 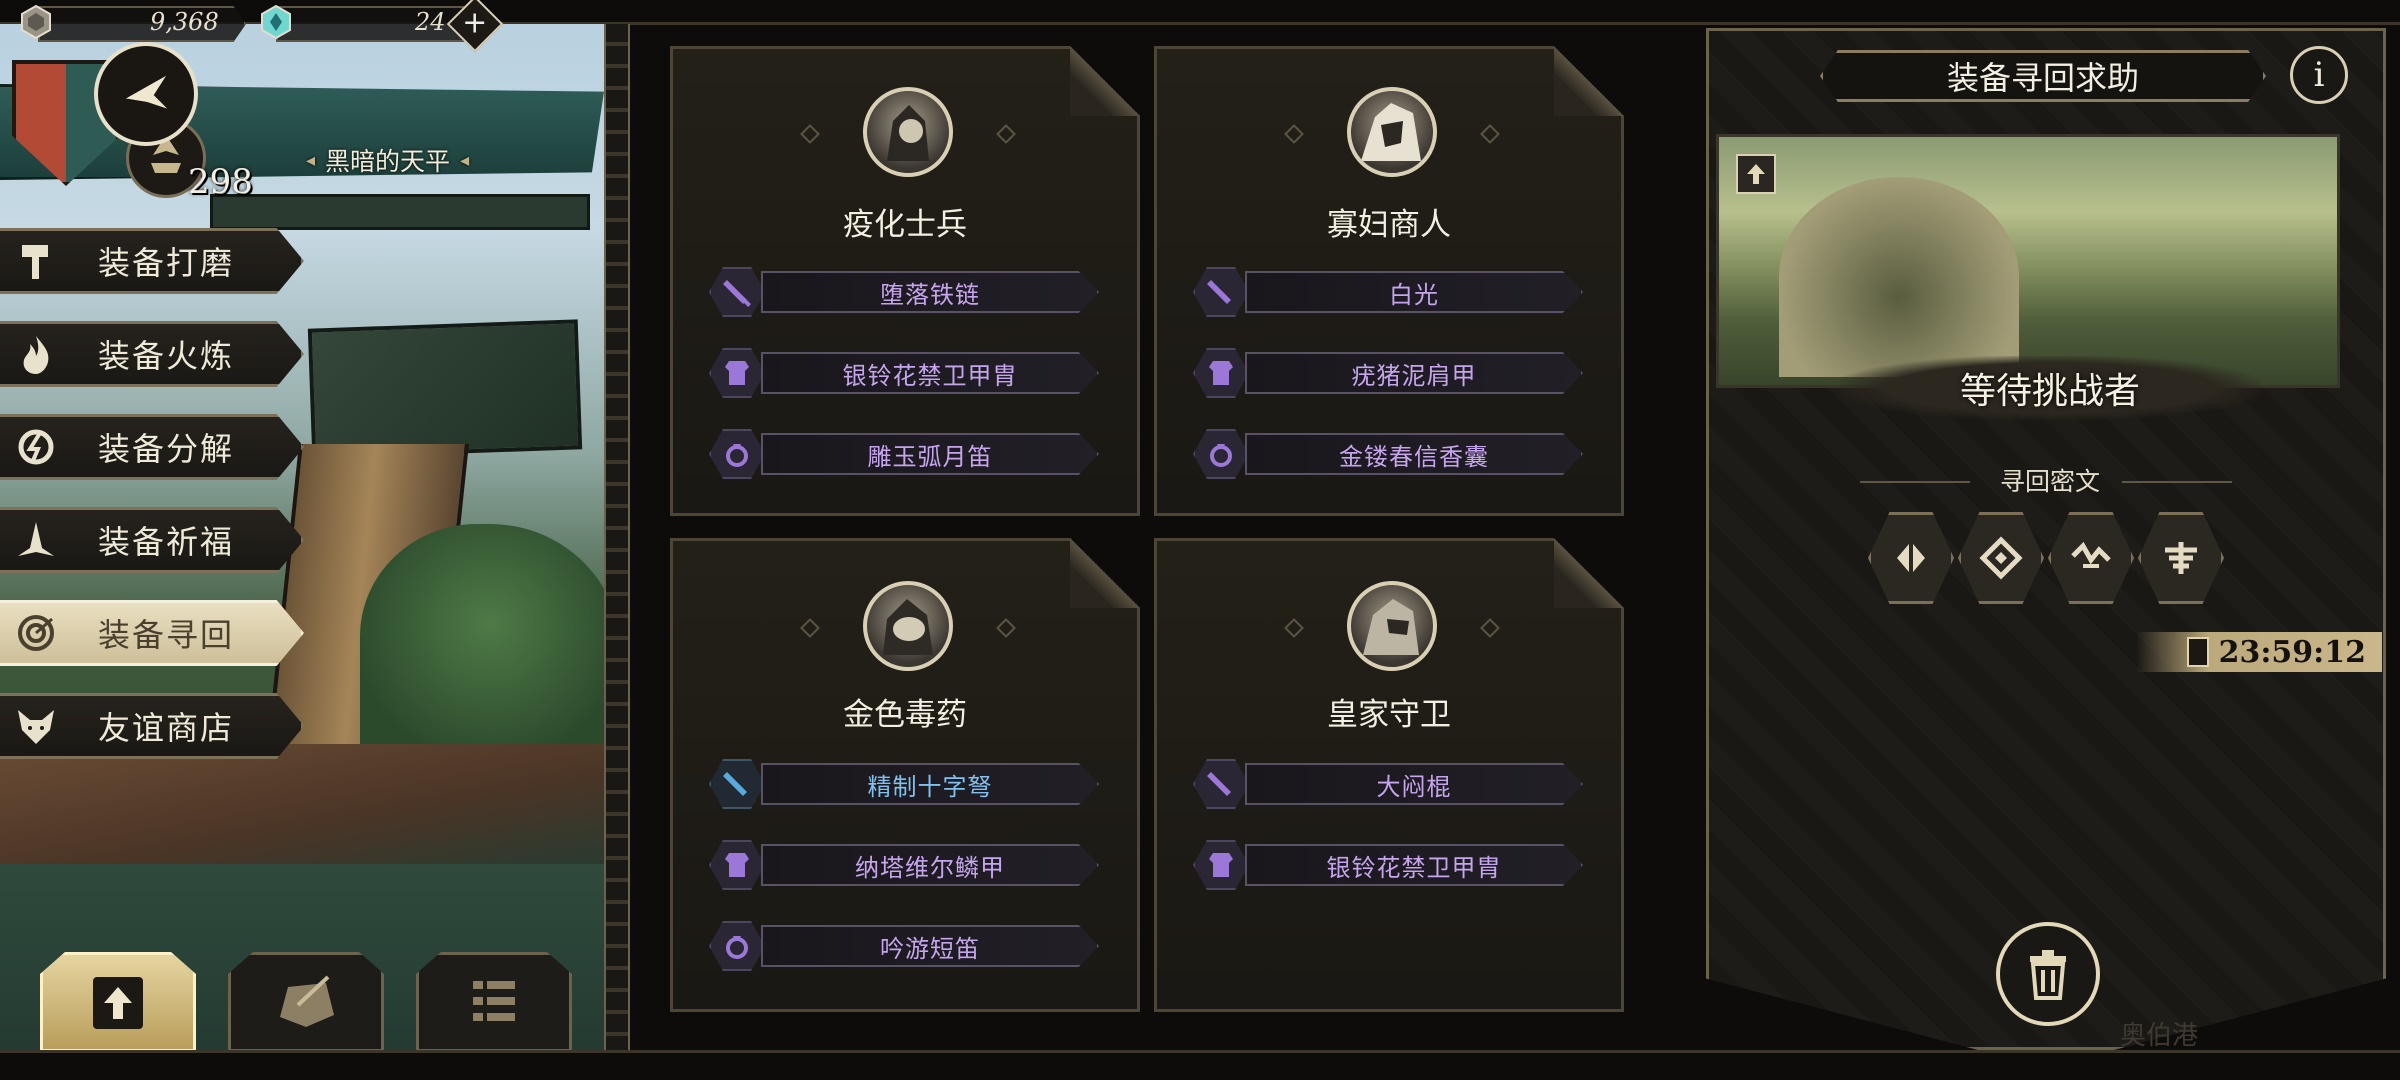 I want to click on menu-equip-polish: 装备打磨, so click(x=152, y=261).